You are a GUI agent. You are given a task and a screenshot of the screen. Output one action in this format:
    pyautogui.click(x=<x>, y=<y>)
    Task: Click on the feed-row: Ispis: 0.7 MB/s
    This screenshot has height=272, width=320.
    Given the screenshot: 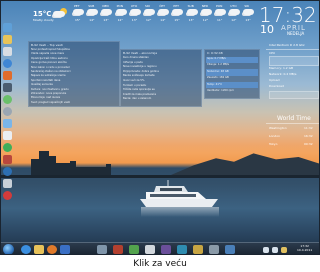 What is the action you would take?
    pyautogui.click(x=216, y=58)
    